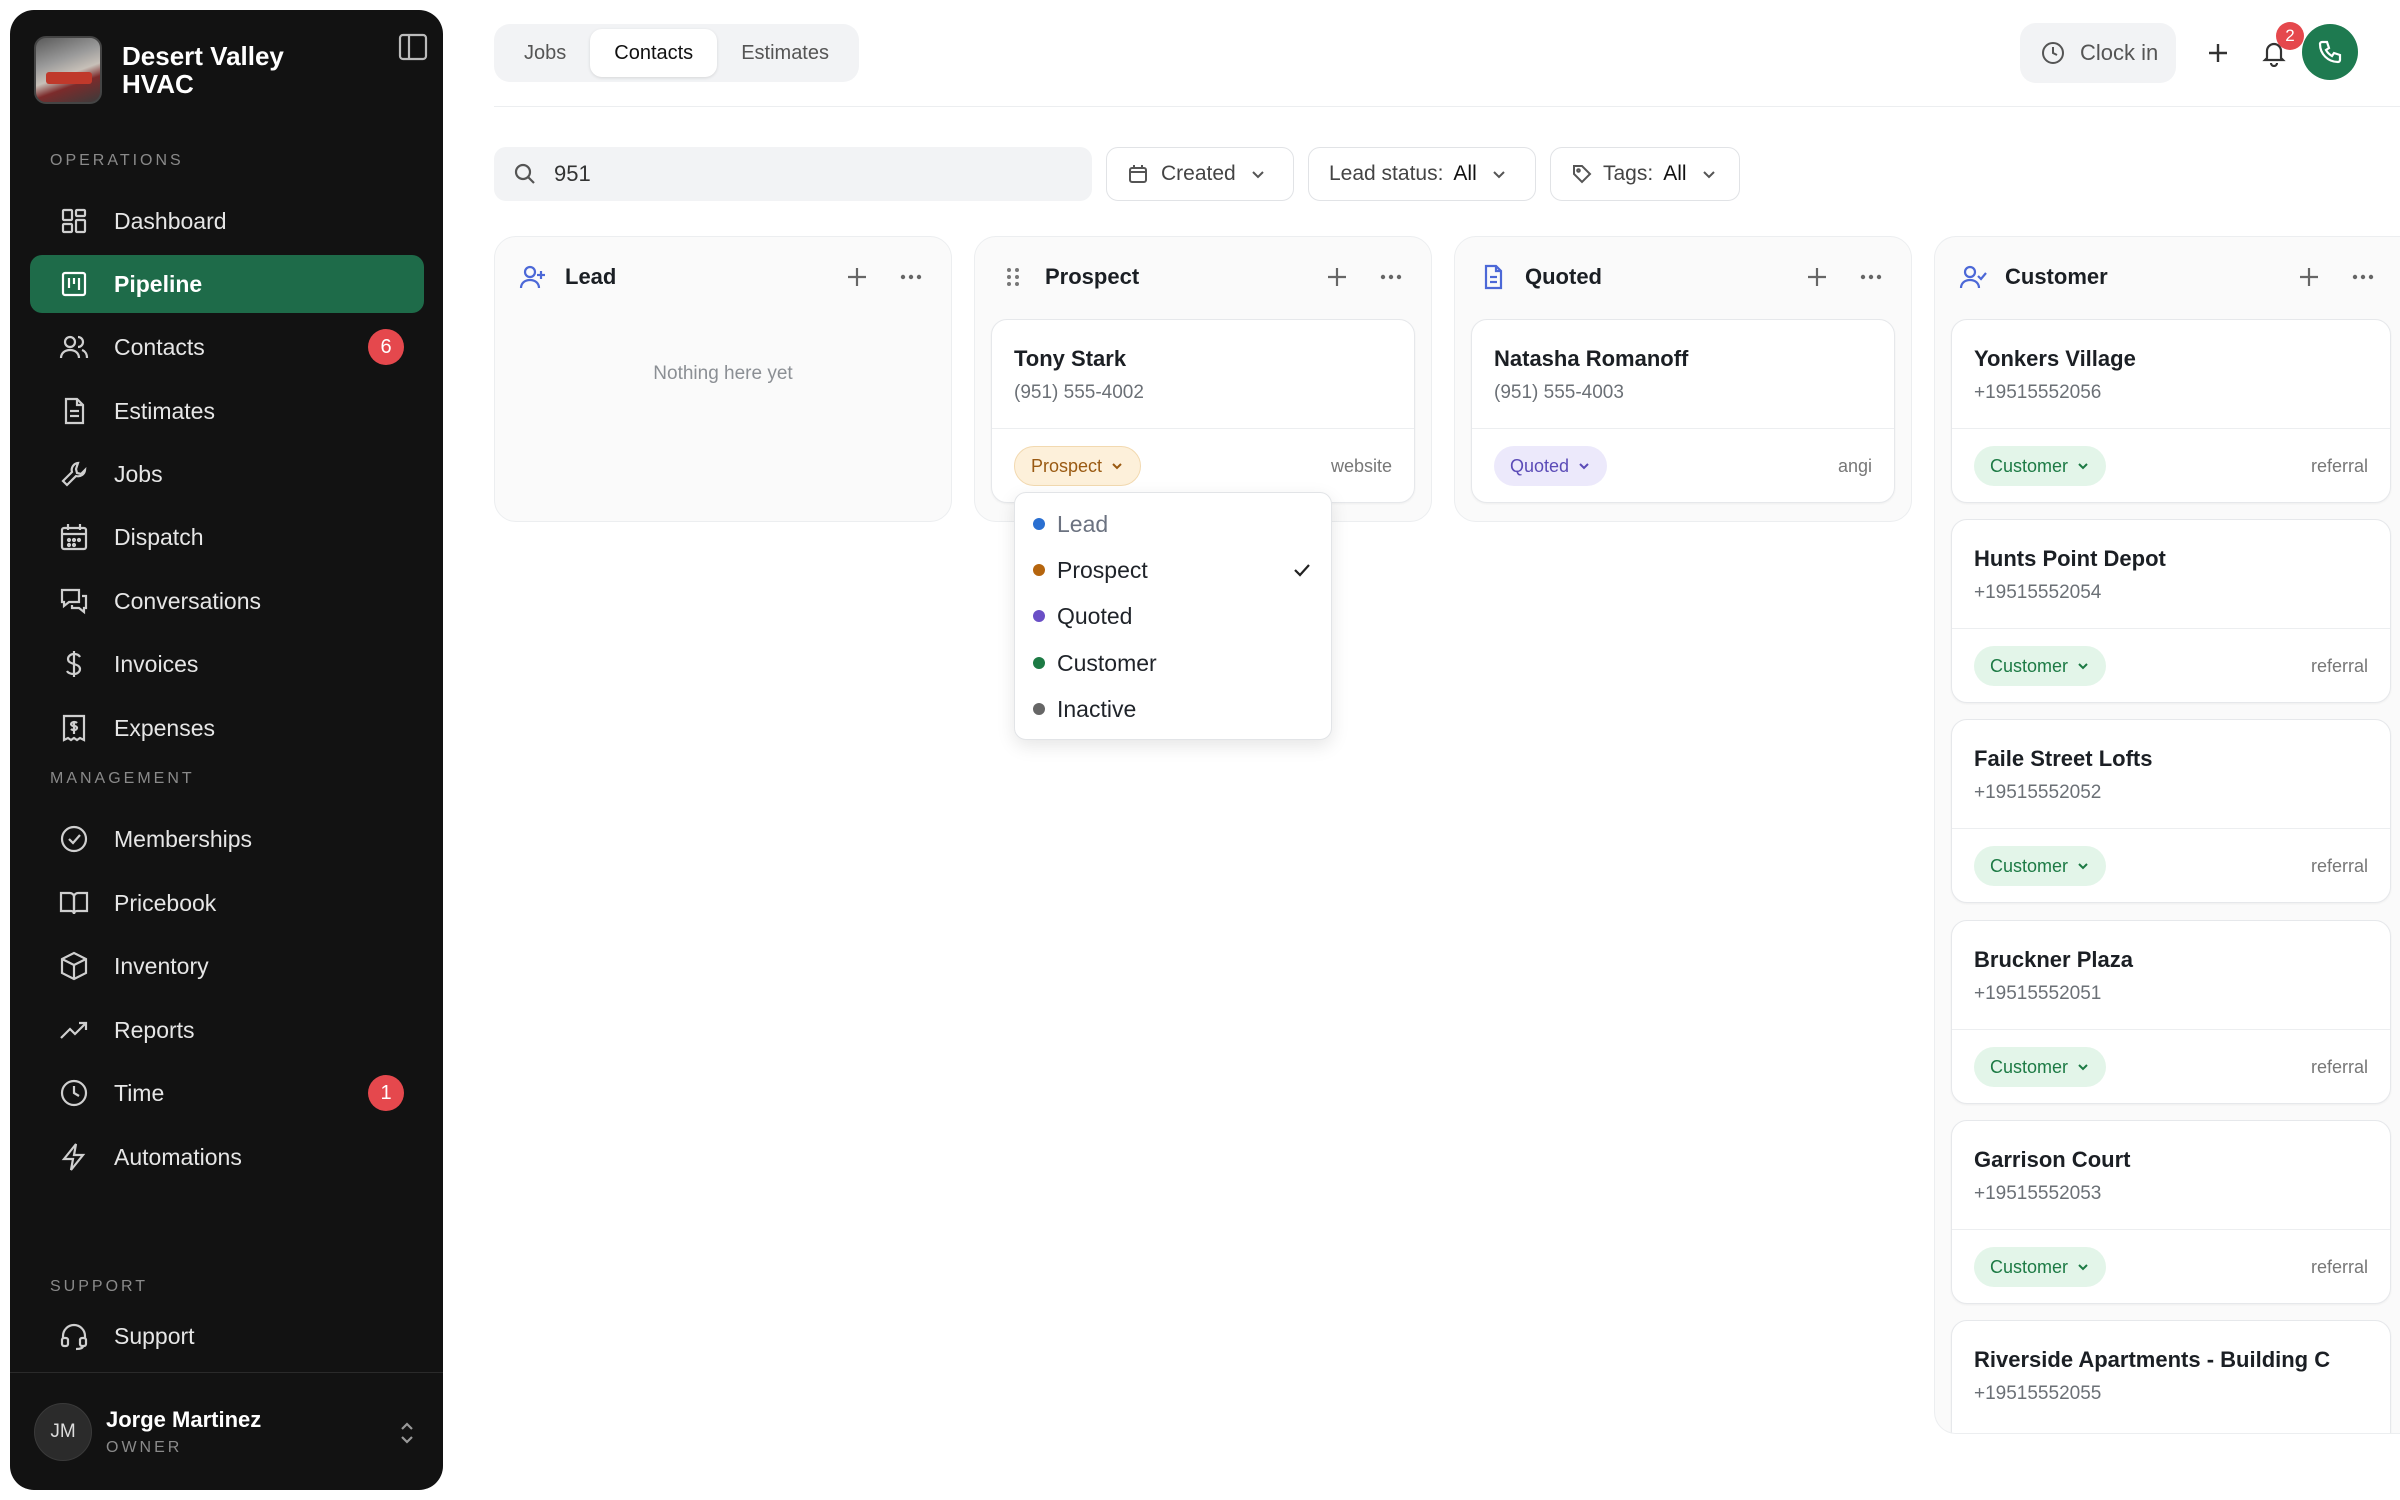  Describe the element at coordinates (2330, 52) in the screenshot. I see `phone-button` at that location.